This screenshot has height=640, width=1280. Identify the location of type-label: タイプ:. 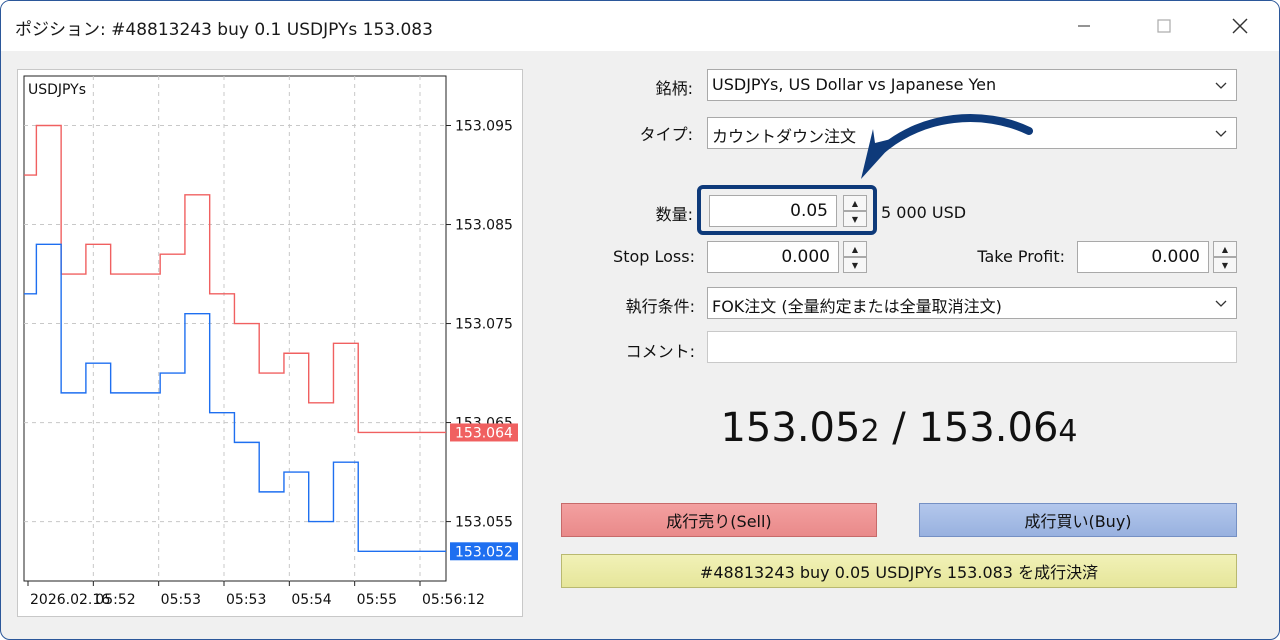
(666, 134).